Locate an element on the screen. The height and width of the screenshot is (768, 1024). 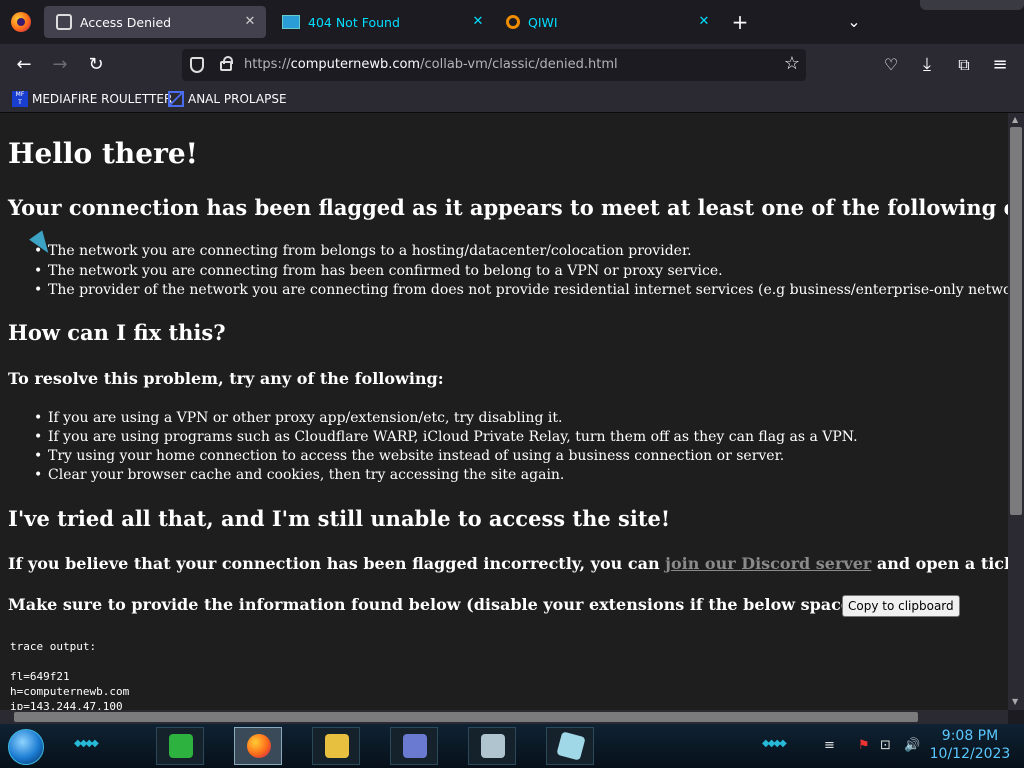
pocket-icon: ♡ is located at coordinates (891, 65).